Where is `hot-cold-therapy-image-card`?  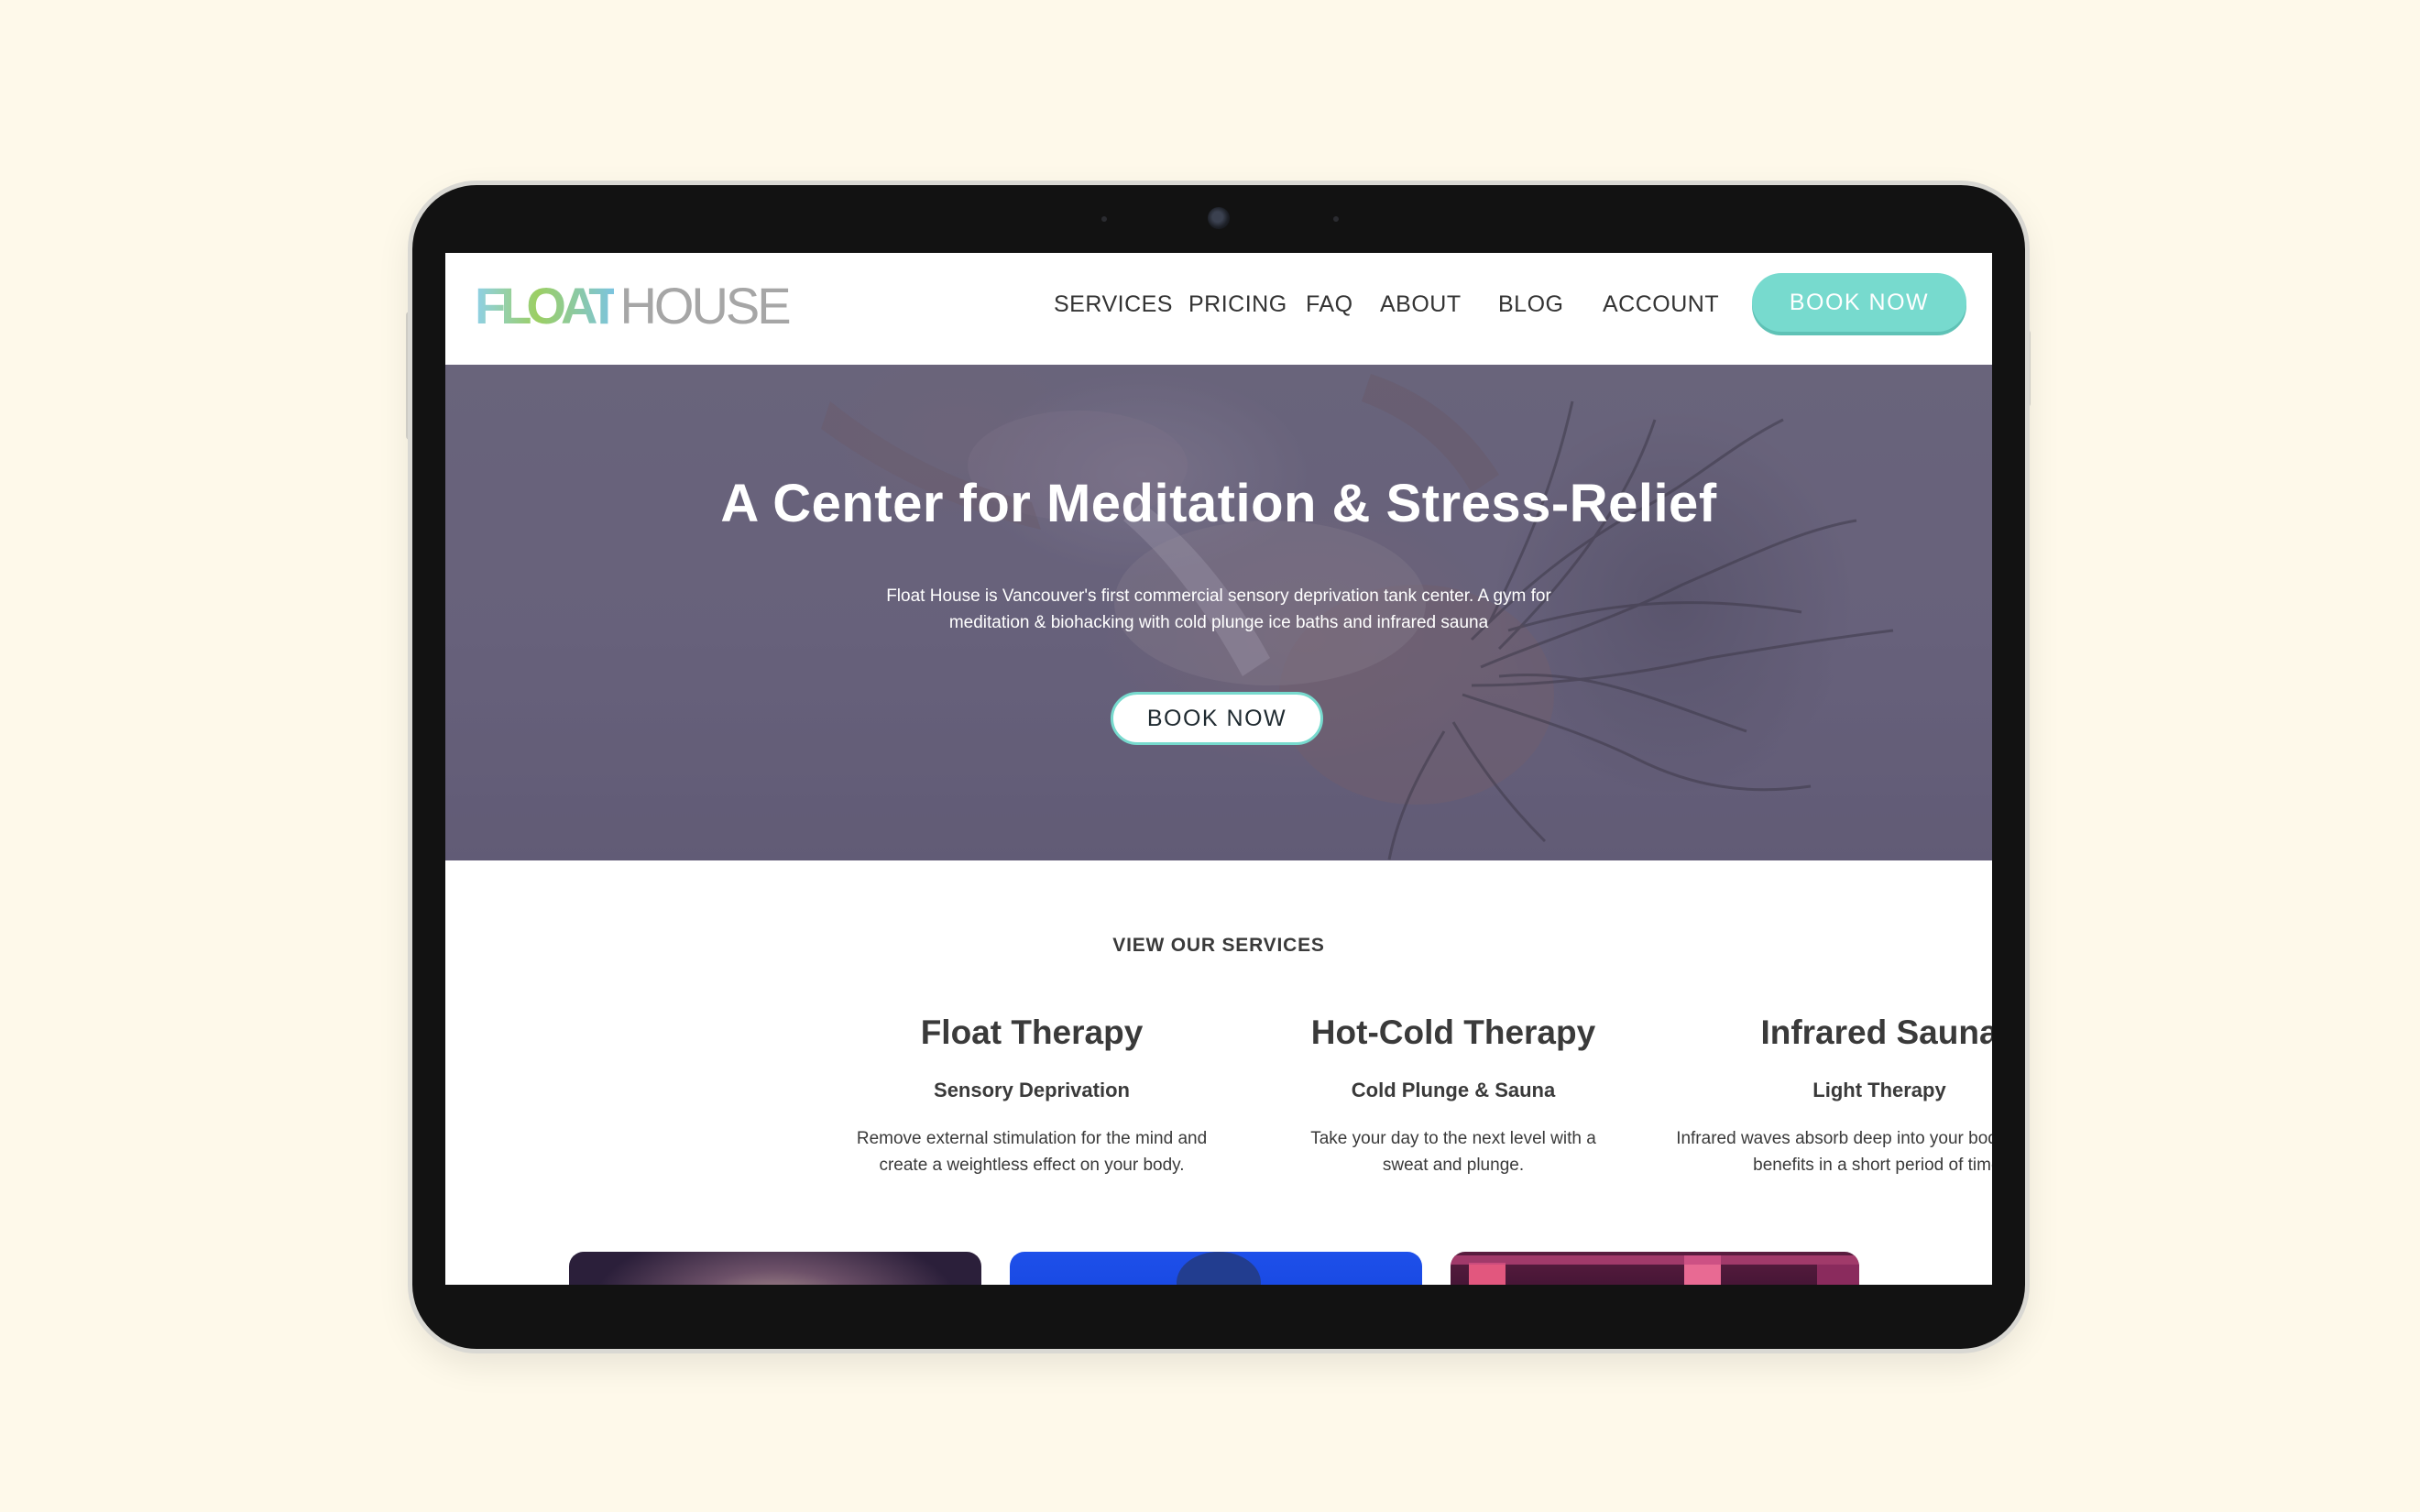 hot-cold-therapy-image-card is located at coordinates (1216, 1268).